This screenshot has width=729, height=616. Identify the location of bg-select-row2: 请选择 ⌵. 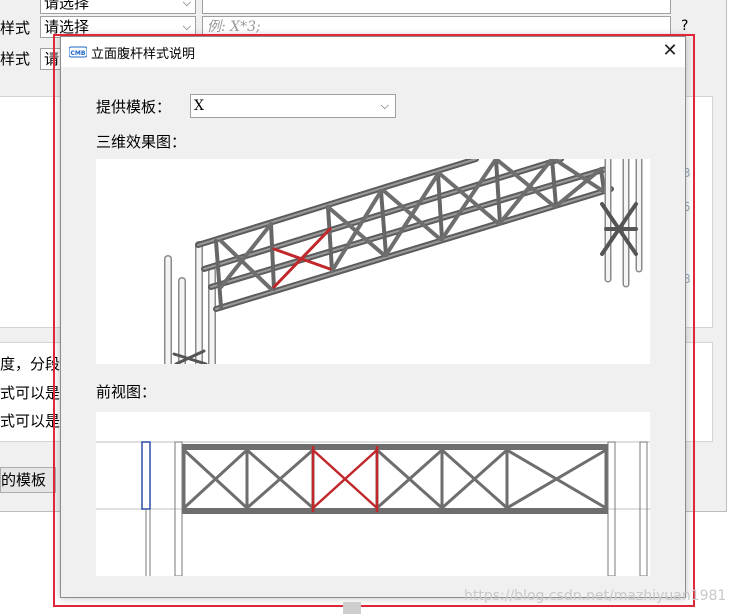
(118, 27).